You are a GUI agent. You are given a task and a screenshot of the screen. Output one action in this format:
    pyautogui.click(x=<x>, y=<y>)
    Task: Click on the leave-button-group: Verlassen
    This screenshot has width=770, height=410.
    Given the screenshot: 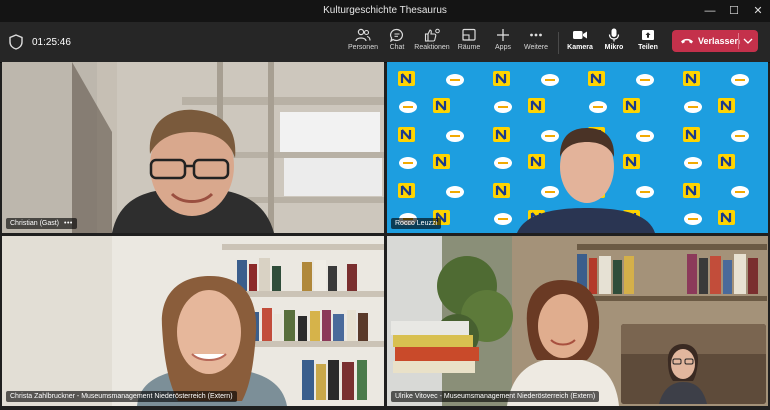 What is the action you would take?
    pyautogui.click(x=715, y=41)
    